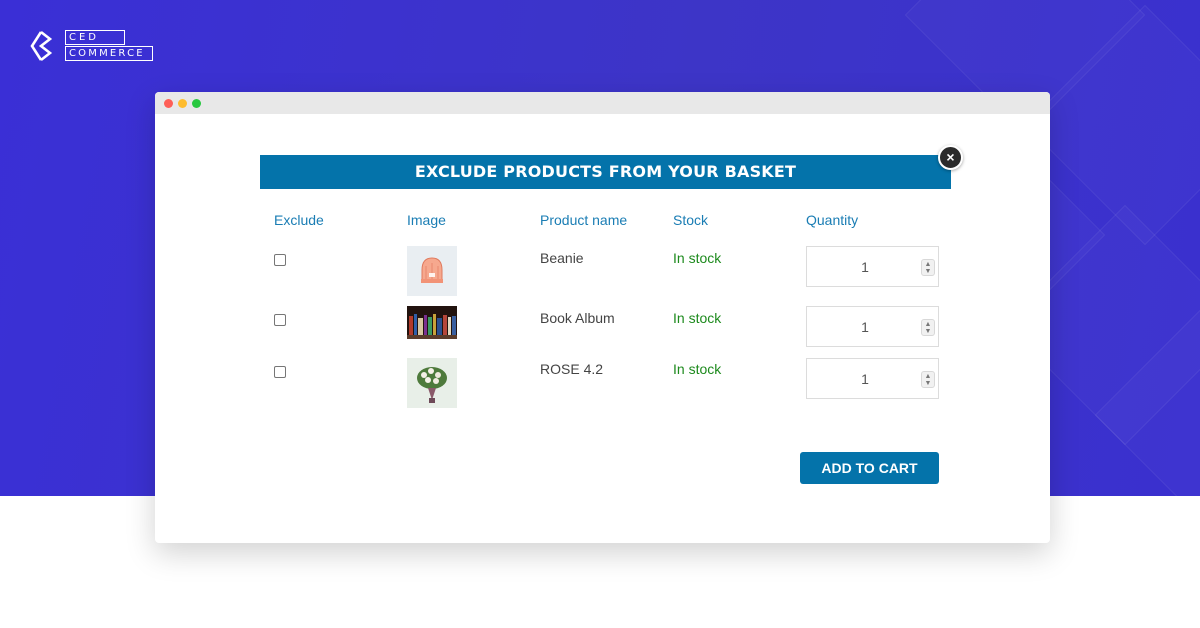  What do you see at coordinates (602, 103) in the screenshot?
I see `window-titlebar` at bounding box center [602, 103].